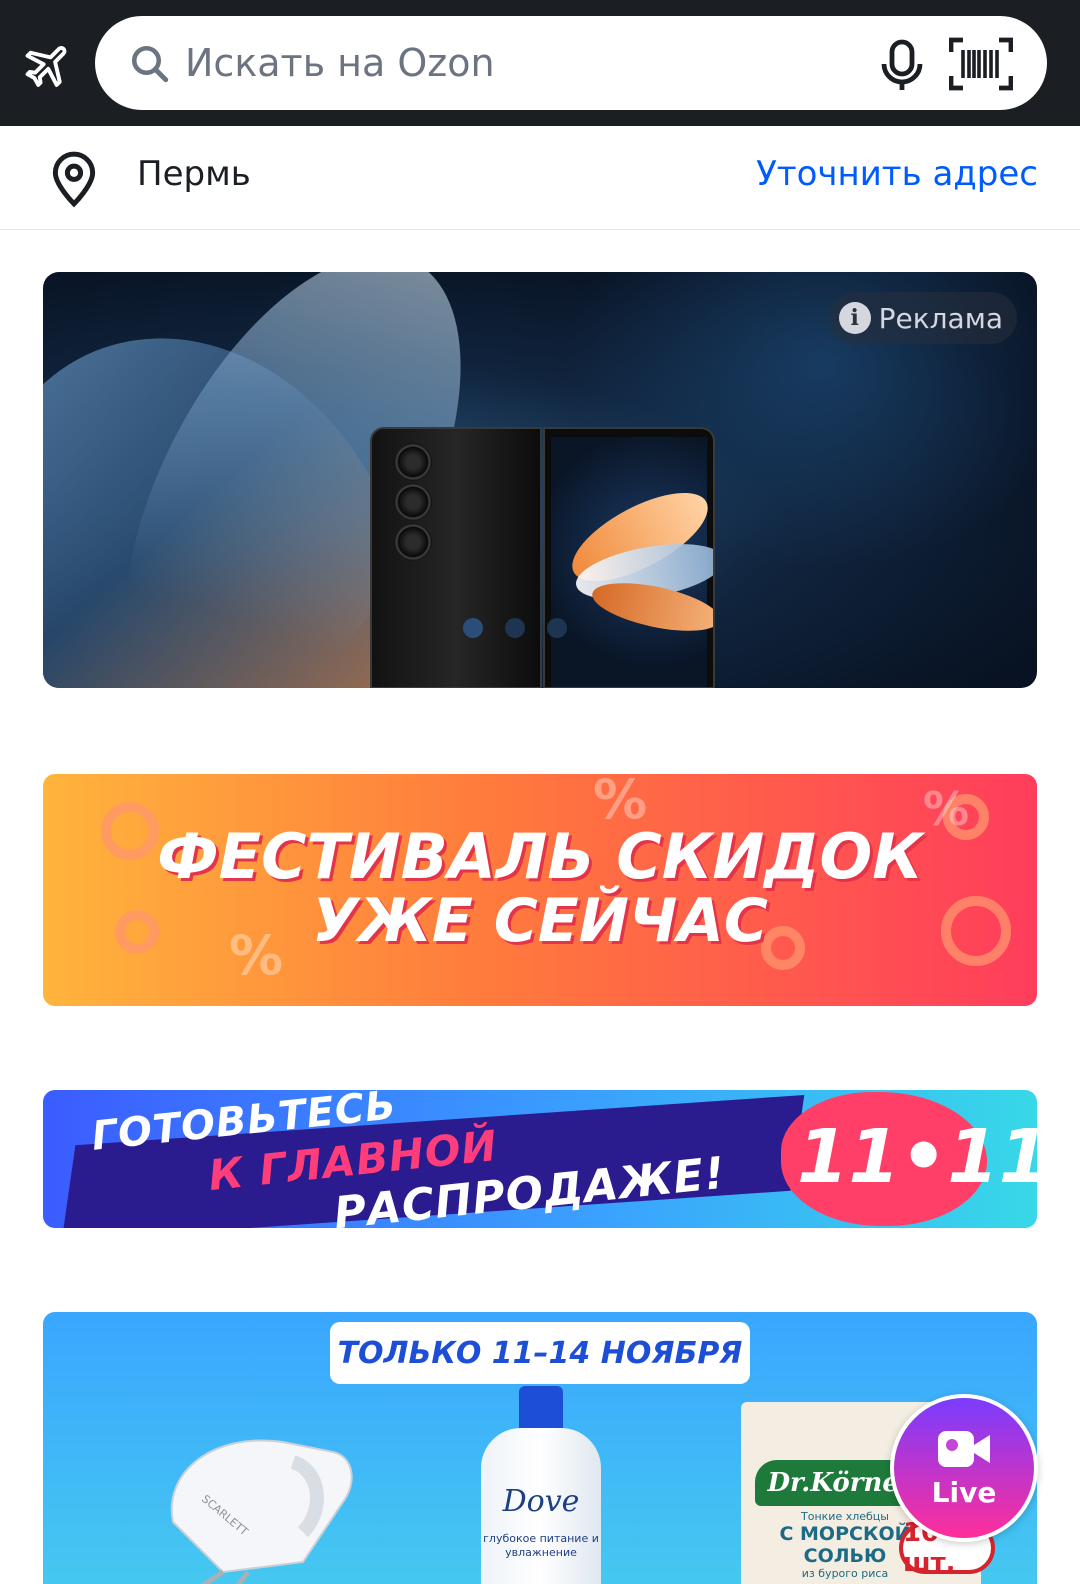 The width and height of the screenshot is (1080, 1584). Describe the element at coordinates (541, 1501) in the screenshot. I see `dove-brand: Dove` at that location.